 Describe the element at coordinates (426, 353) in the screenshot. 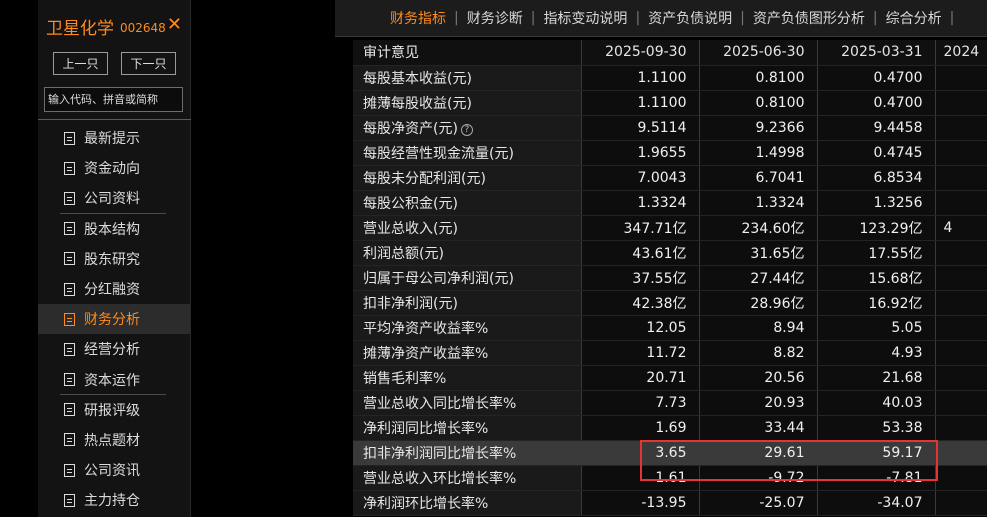

I see `row-label-text: 摊薄净资产收益率%` at that location.